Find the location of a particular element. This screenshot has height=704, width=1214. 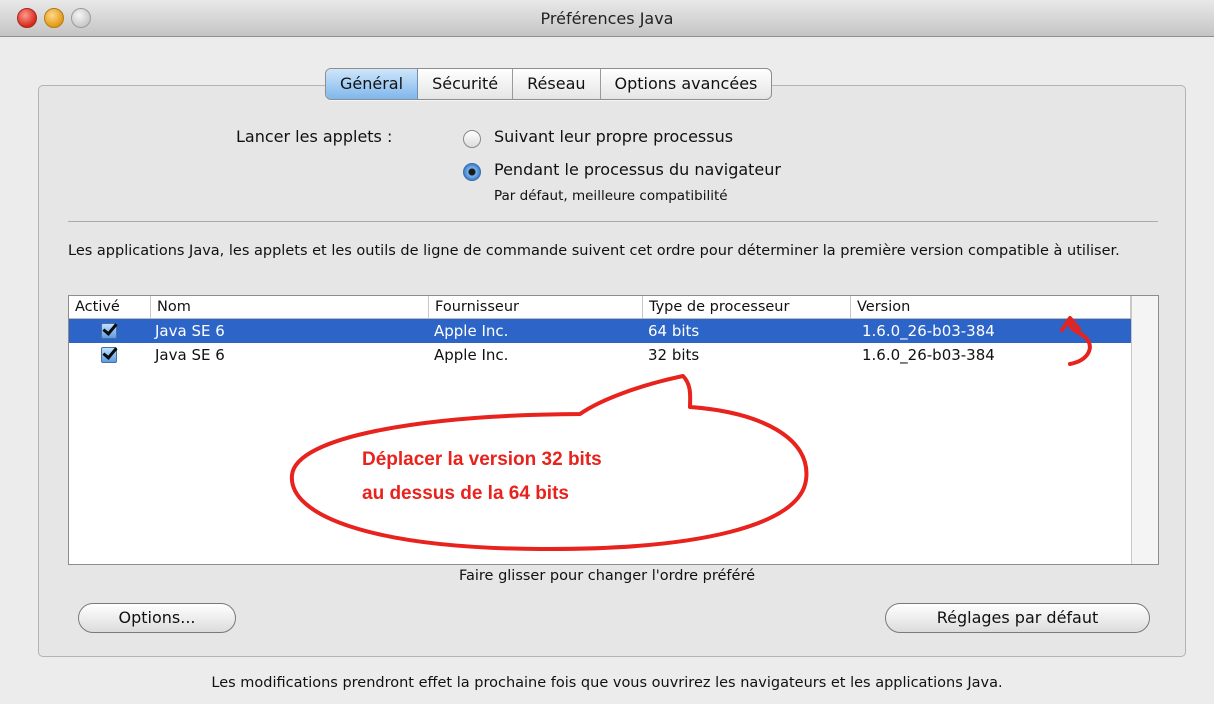

table-scrollbar is located at coordinates (1144, 430).